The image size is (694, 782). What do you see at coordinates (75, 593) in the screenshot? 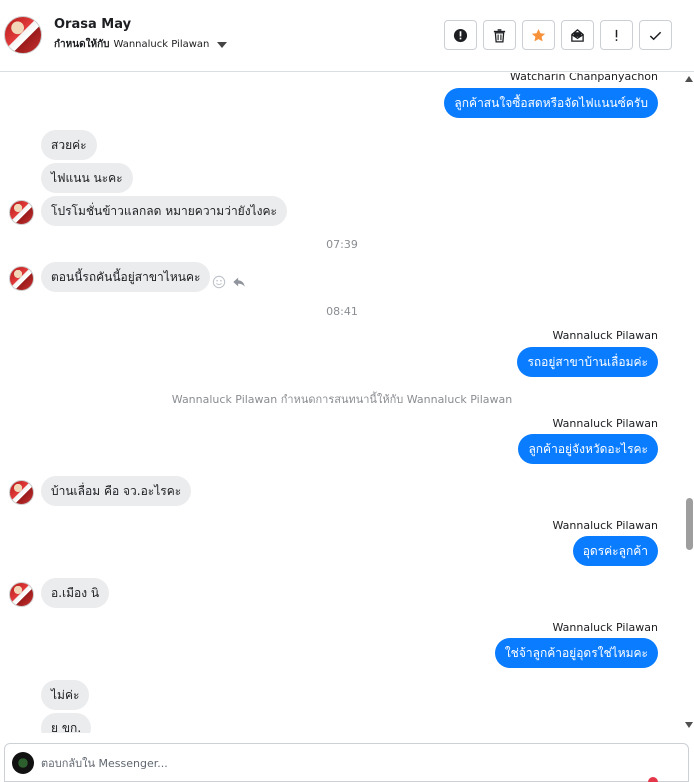
I see `incoming-message: อ.เมือง นิ` at bounding box center [75, 593].